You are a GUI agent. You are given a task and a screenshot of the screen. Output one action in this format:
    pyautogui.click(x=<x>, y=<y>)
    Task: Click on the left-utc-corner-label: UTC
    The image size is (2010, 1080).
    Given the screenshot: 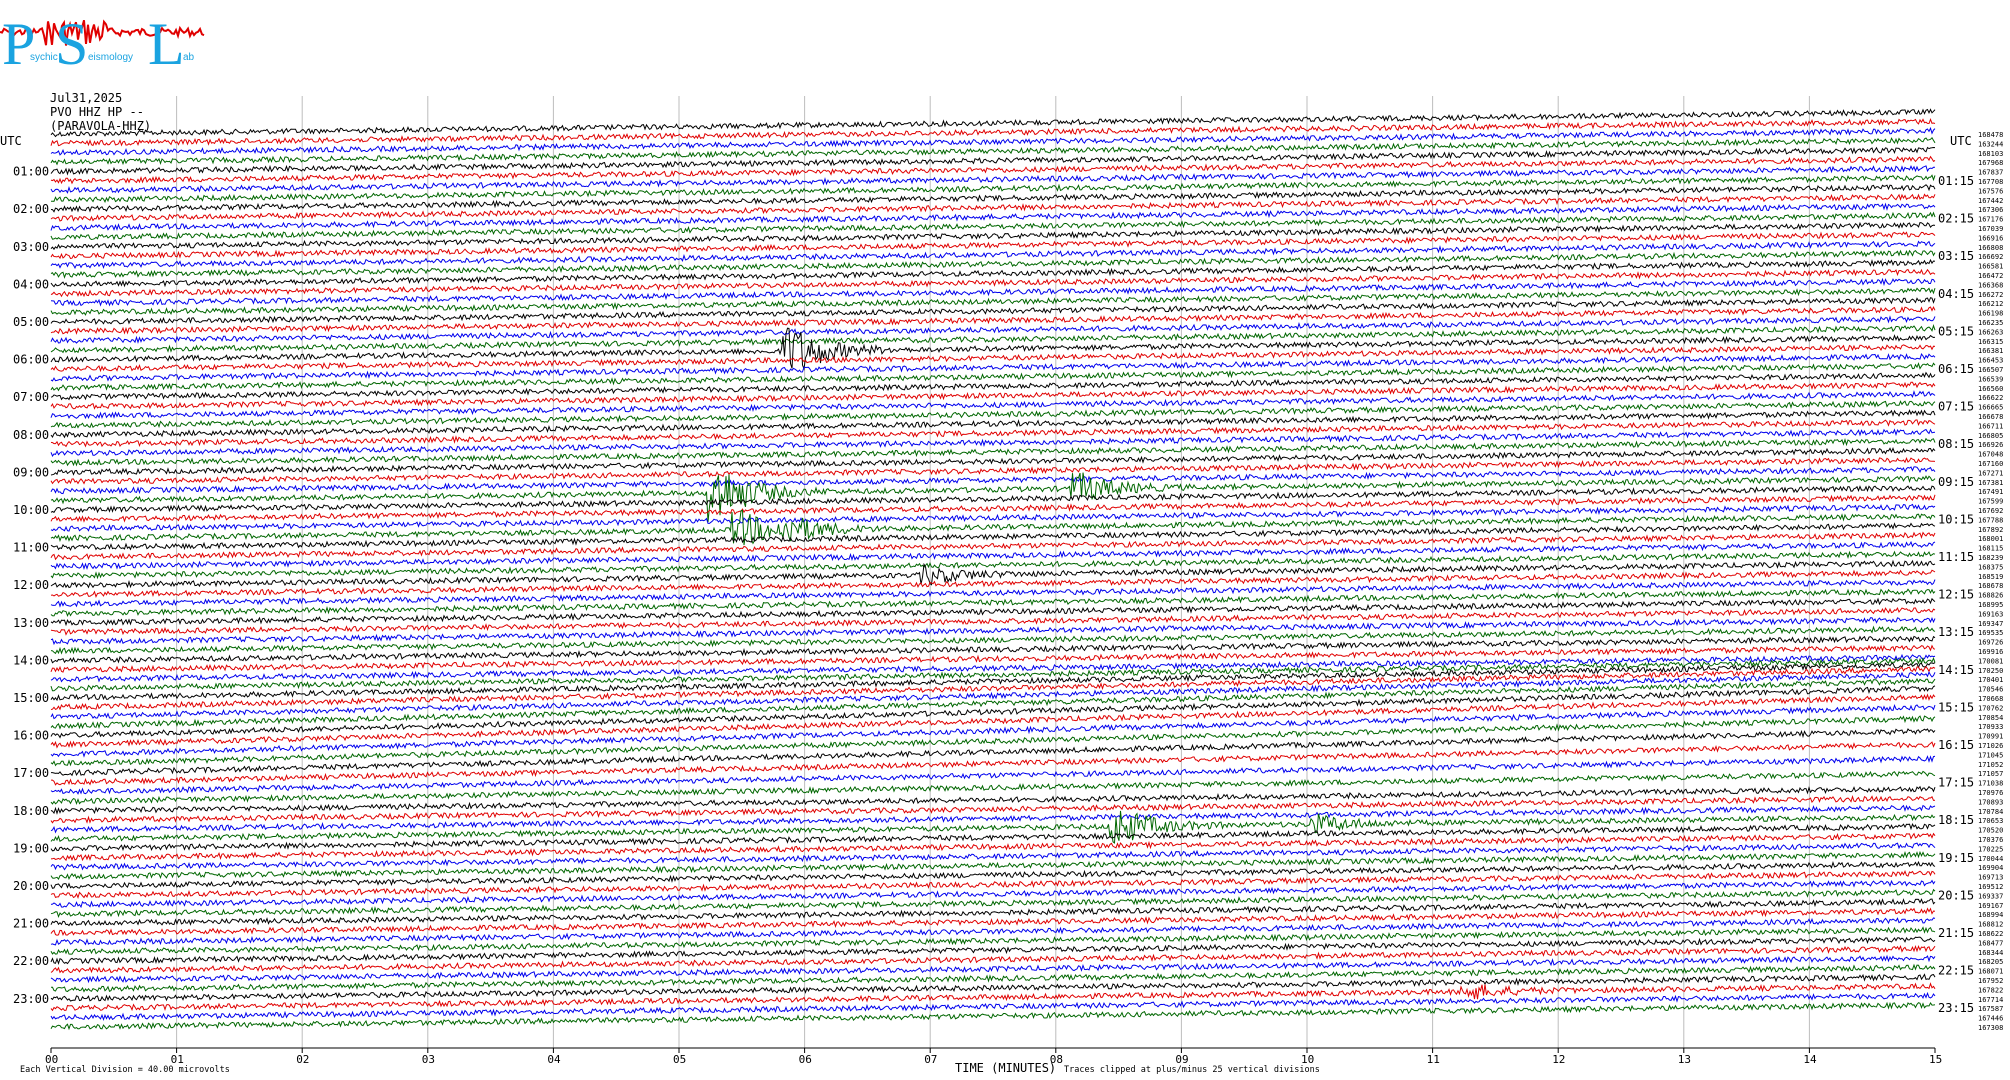 What is the action you would take?
    pyautogui.click(x=11, y=141)
    